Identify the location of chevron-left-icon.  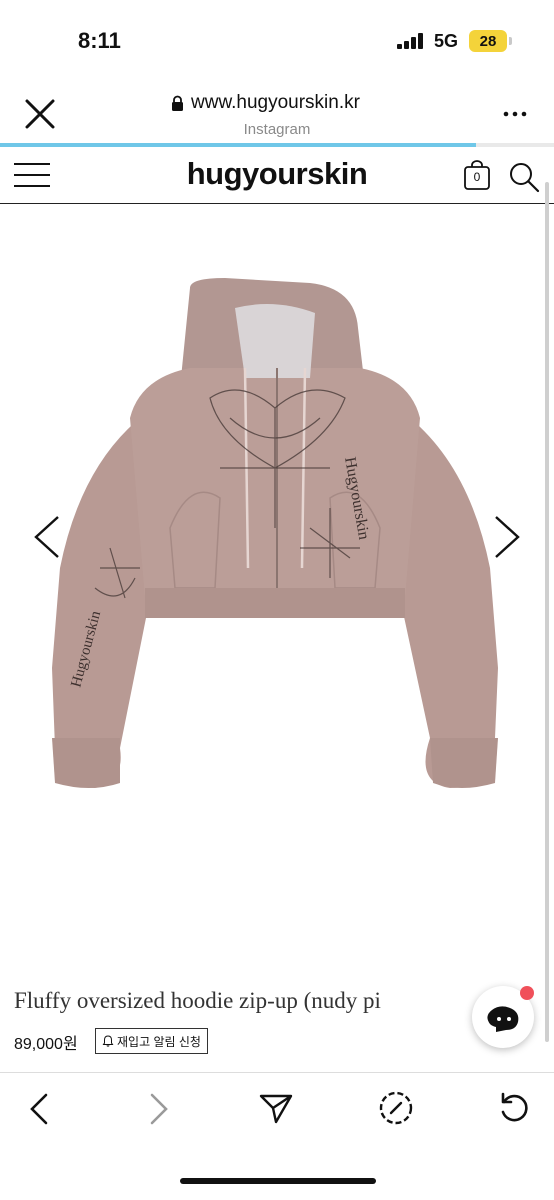
(47, 537).